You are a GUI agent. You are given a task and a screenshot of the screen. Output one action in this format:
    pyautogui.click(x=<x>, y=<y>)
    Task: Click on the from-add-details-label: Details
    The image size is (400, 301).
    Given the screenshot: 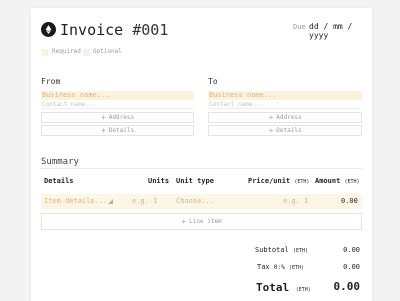 What is the action you would take?
    pyautogui.click(x=121, y=130)
    